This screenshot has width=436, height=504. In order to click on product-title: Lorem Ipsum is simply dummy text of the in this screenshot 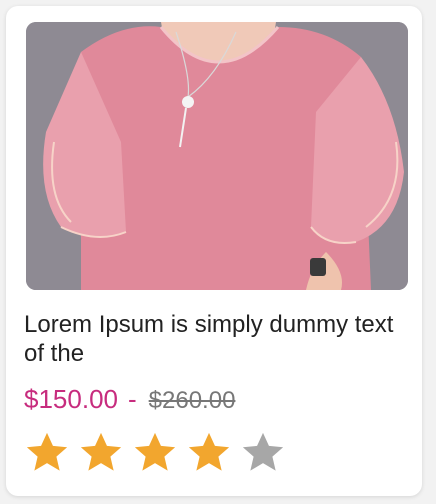, I will do `click(219, 339)`.